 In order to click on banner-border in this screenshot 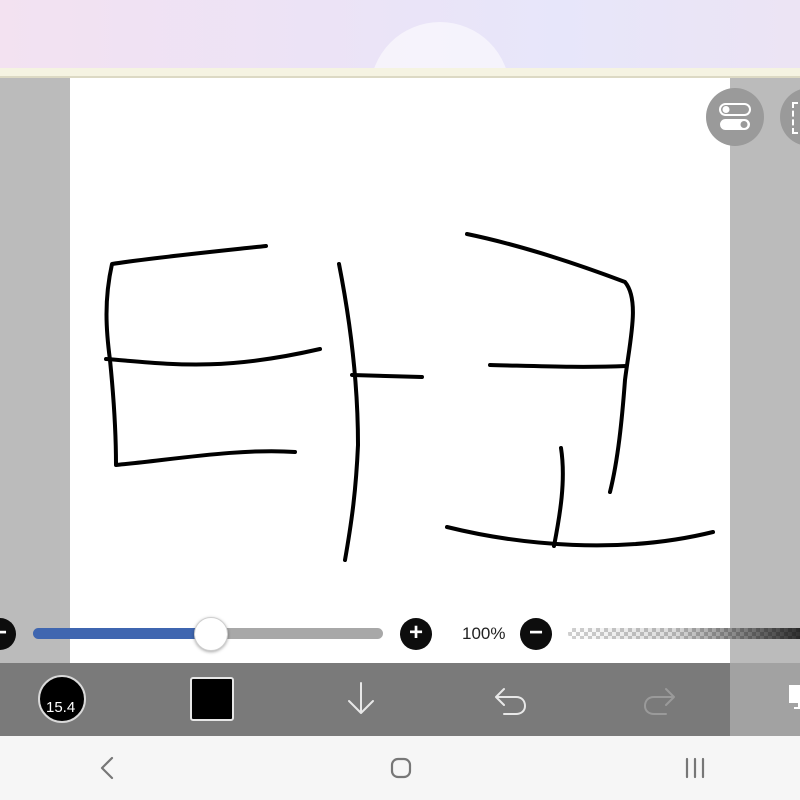, I will do `click(400, 73)`.